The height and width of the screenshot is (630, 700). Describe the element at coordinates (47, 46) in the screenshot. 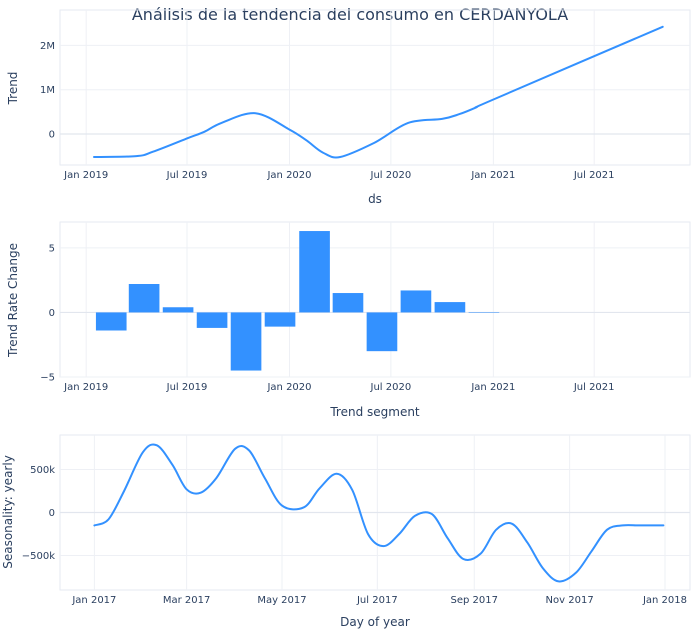

I see `y-tick-label: 2M` at that location.